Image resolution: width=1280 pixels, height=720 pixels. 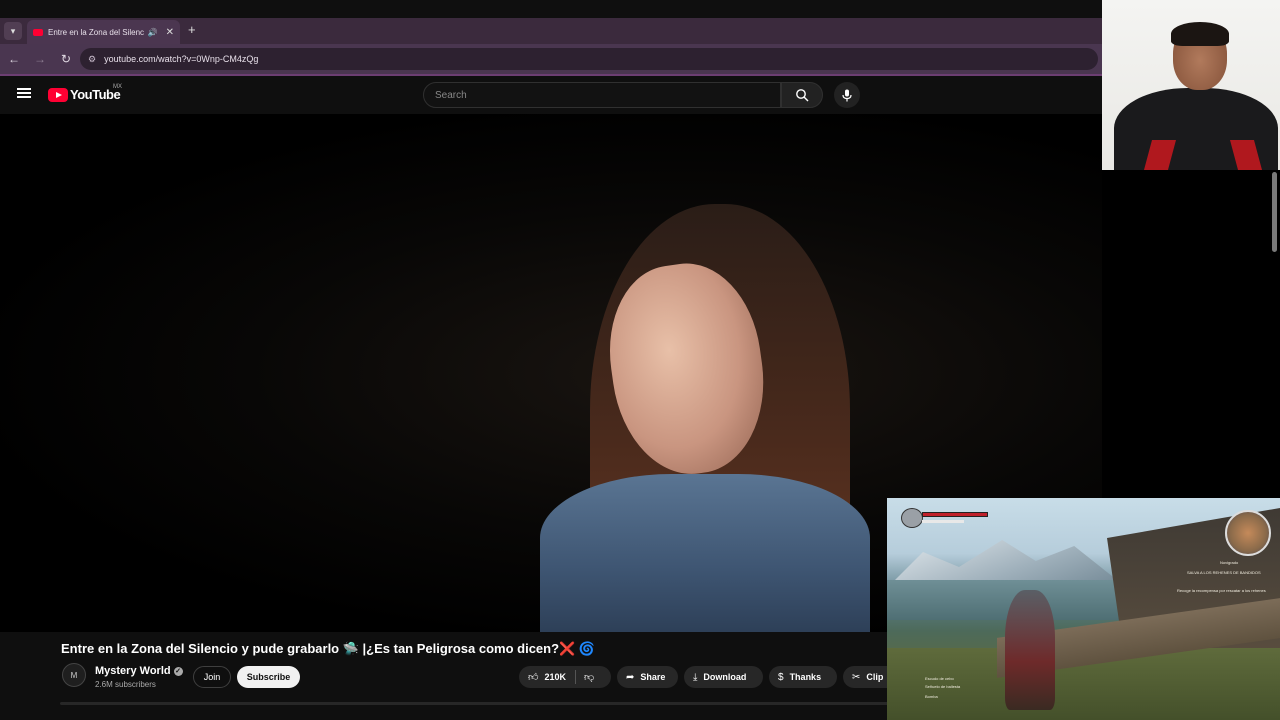 What do you see at coordinates (38, 32) in the screenshot?
I see `youtube-favicon-icon` at bounding box center [38, 32].